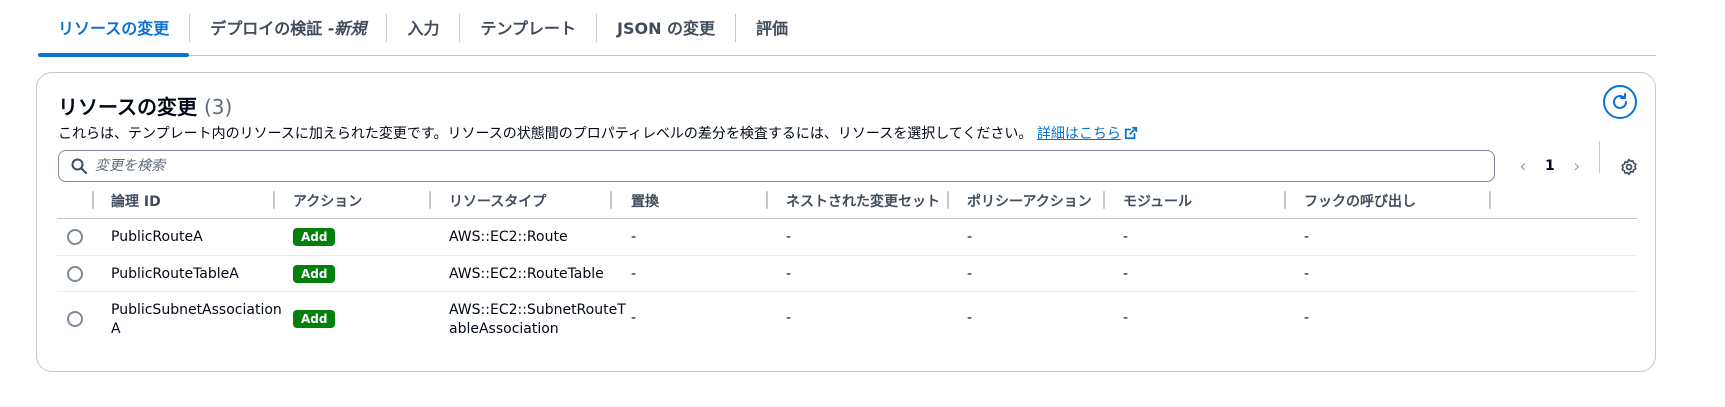 The height and width of the screenshot is (407, 1725). Describe the element at coordinates (127, 107) in the screenshot. I see `panel-title-text: リソースの変更` at that location.